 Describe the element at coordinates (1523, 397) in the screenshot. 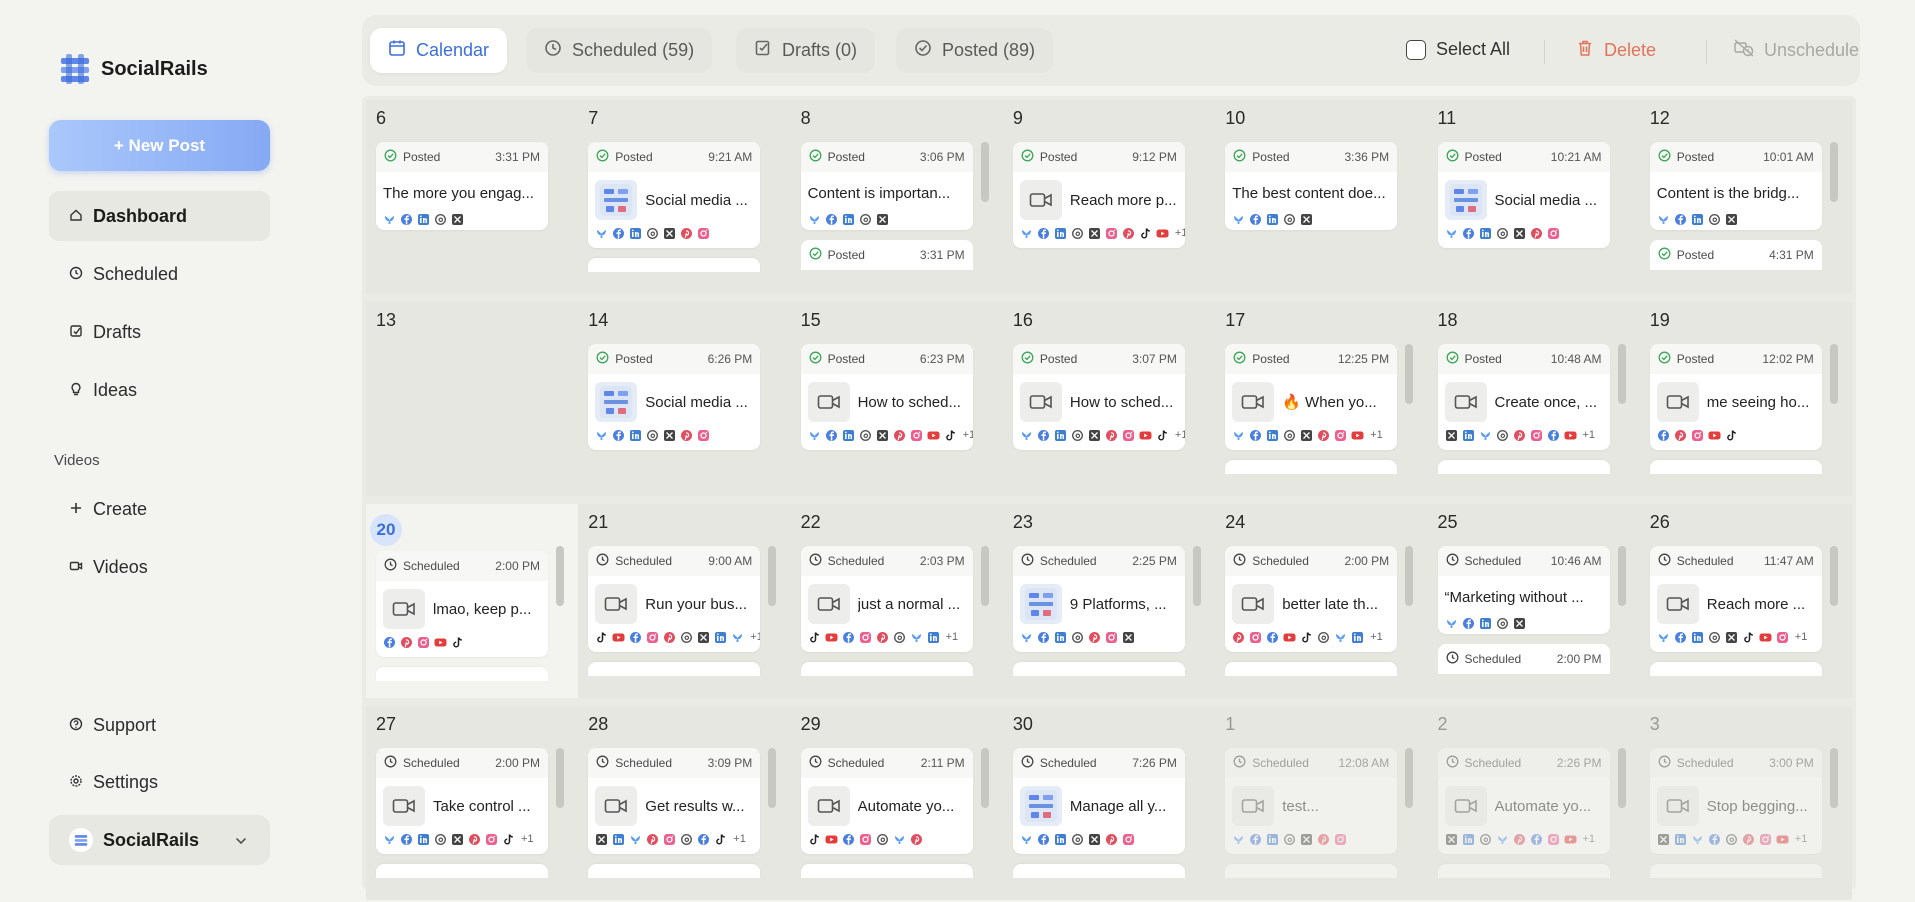

I see `post-card: Posted 10:48 AM Create once, ... +1` at that location.